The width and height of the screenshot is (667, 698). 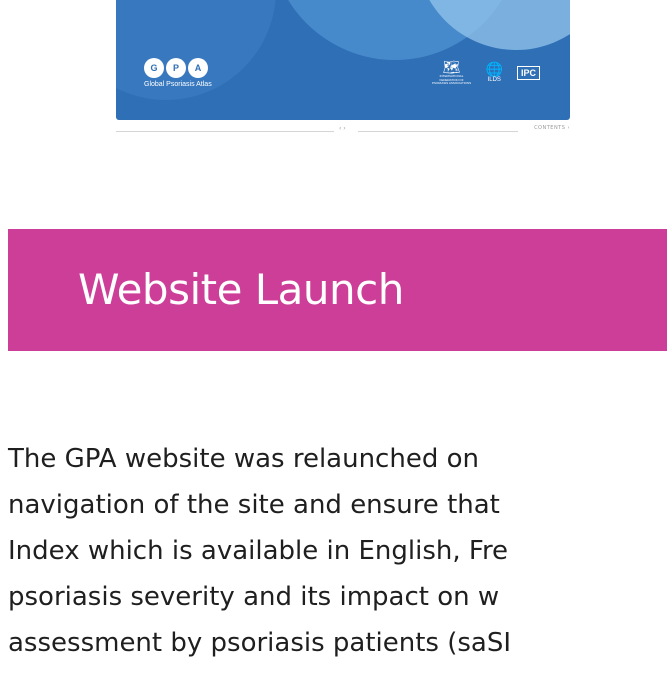 What do you see at coordinates (451, 67) in the screenshot?
I see `world-map-icon: 🗺` at bounding box center [451, 67].